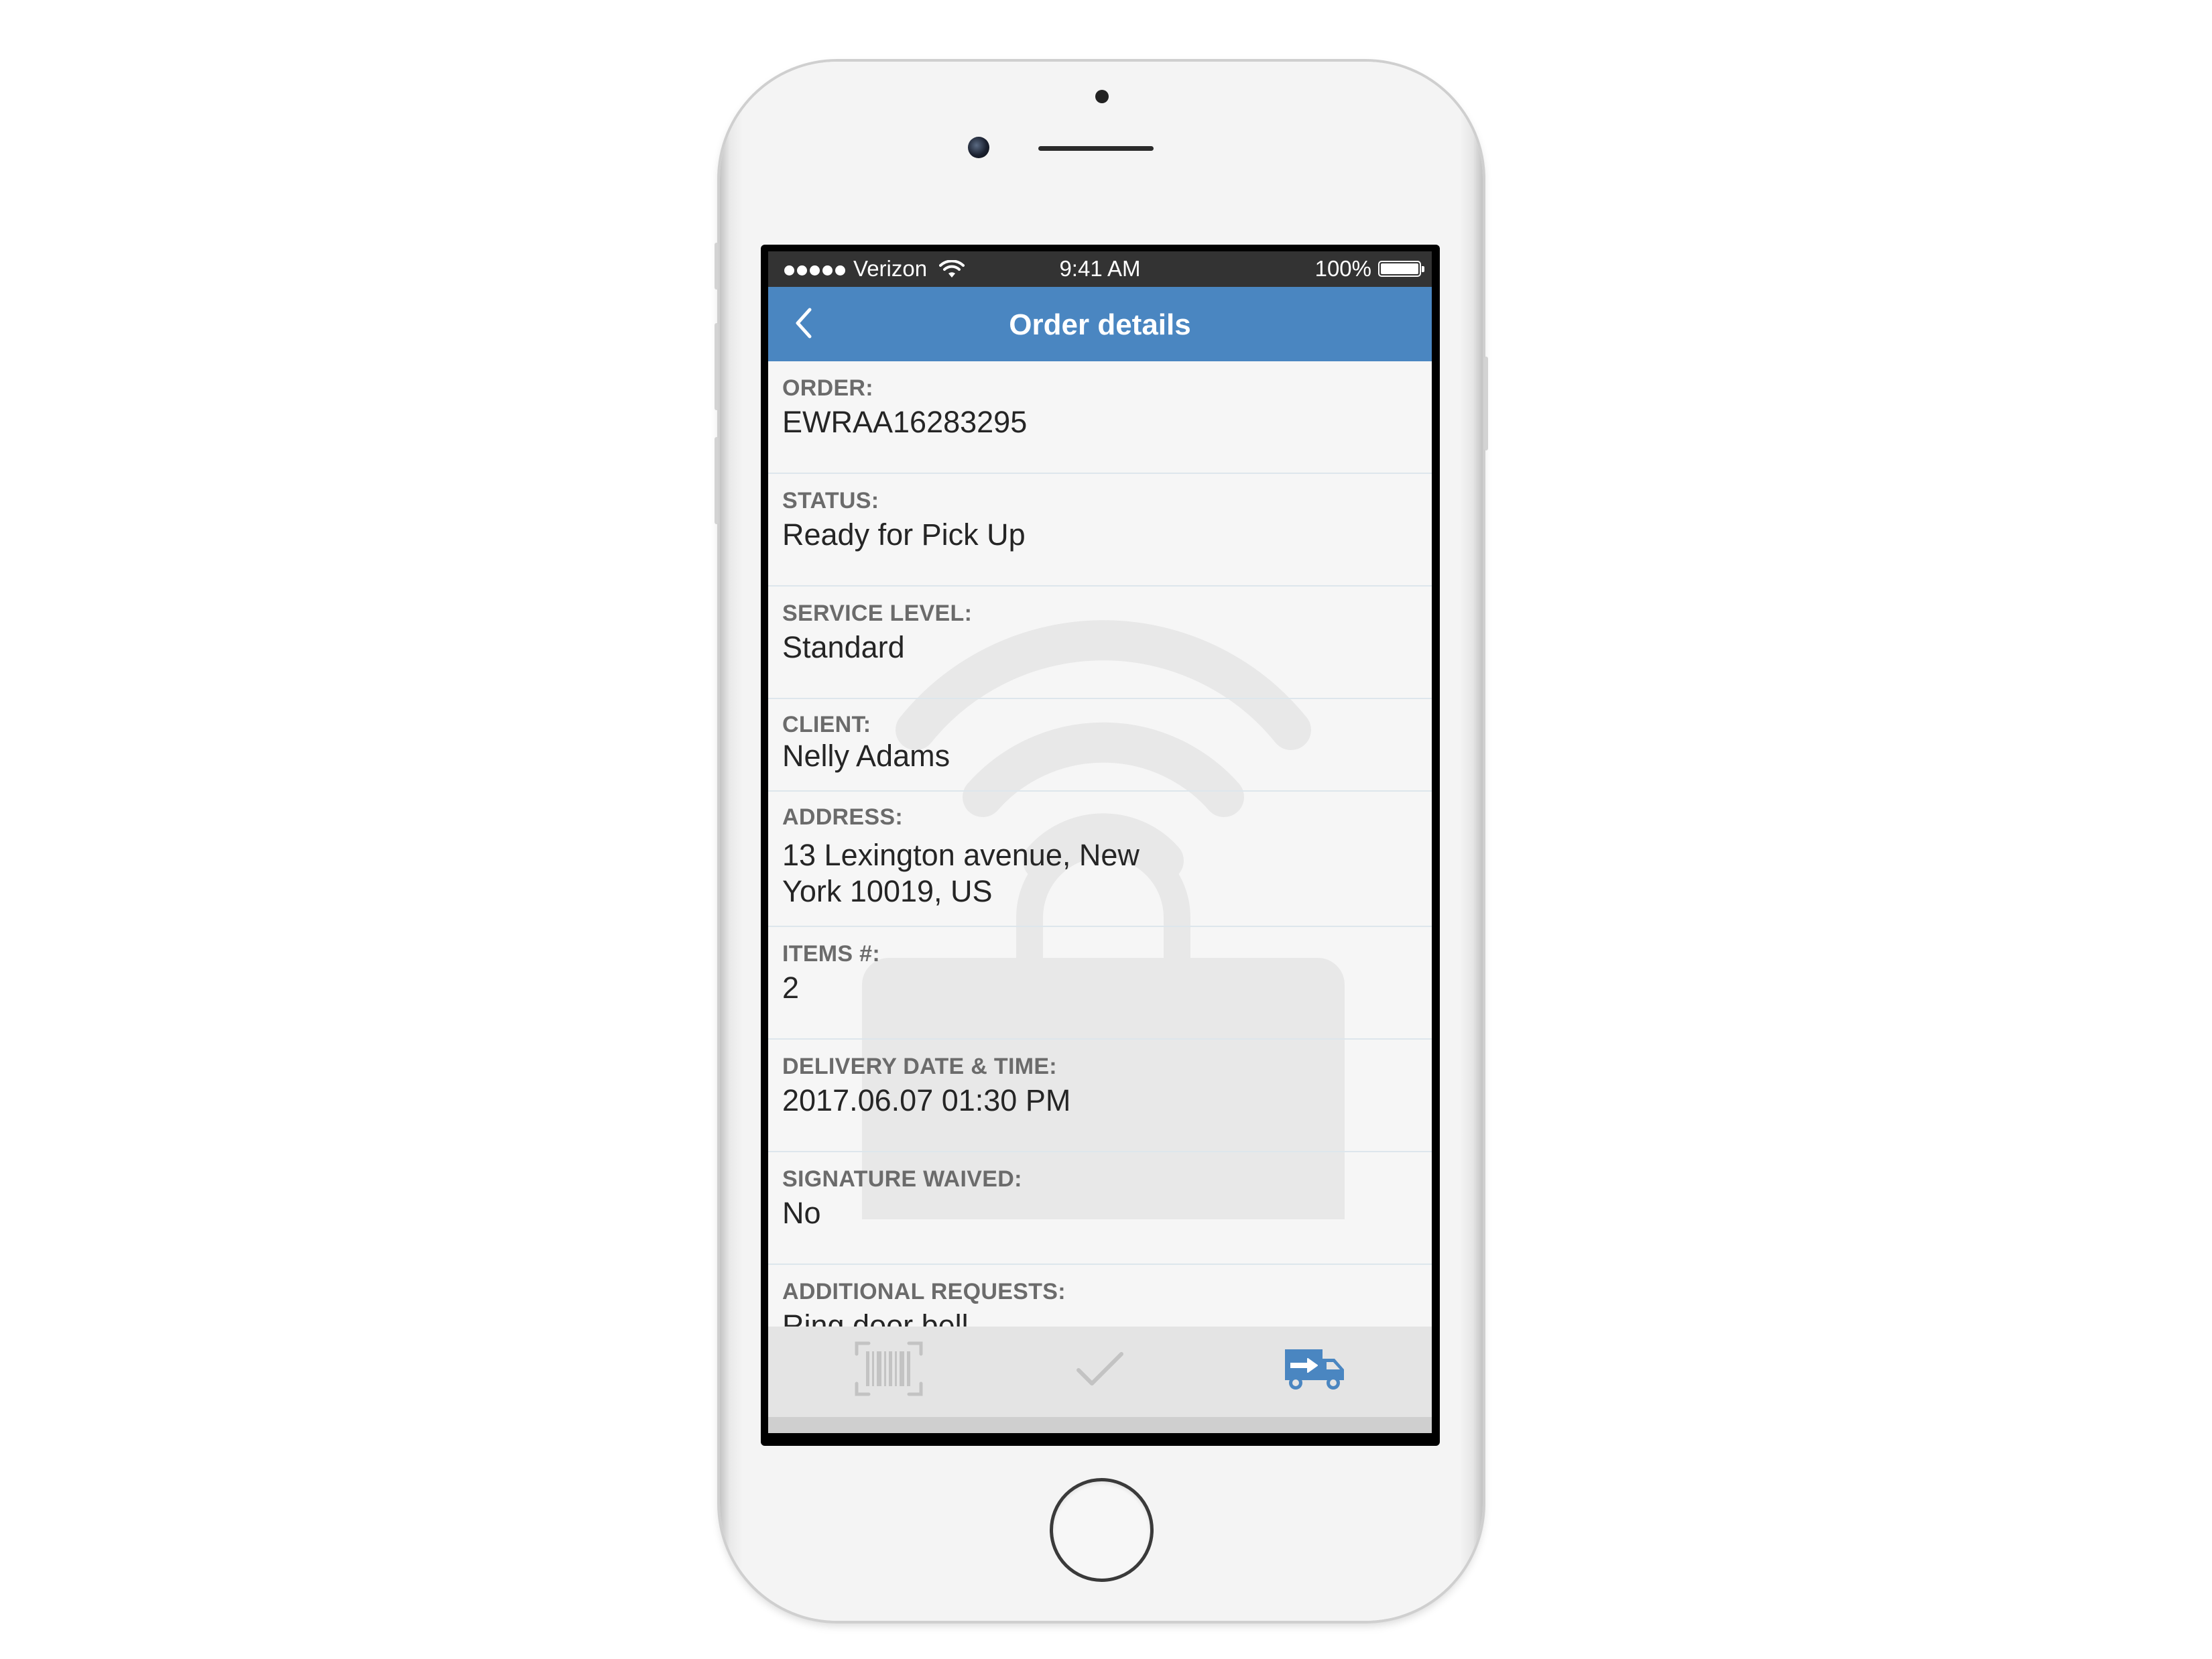 The image size is (2212, 1659). Describe the element at coordinates (717, 480) in the screenshot. I see `volume-down-button` at that location.